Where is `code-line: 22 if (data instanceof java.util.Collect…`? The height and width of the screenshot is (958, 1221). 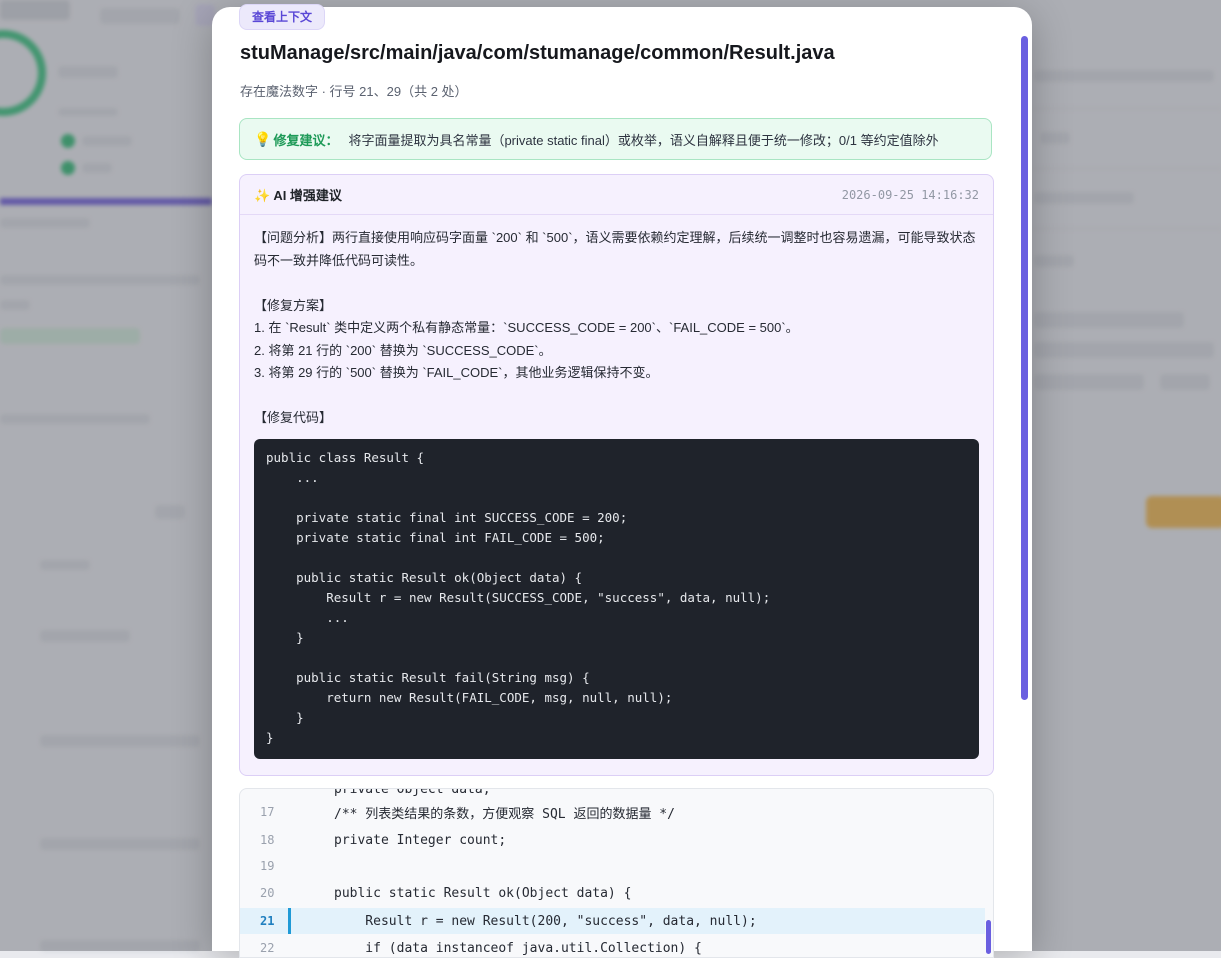 code-line: 22 if (data instanceof java.util.Collect… is located at coordinates (612, 946).